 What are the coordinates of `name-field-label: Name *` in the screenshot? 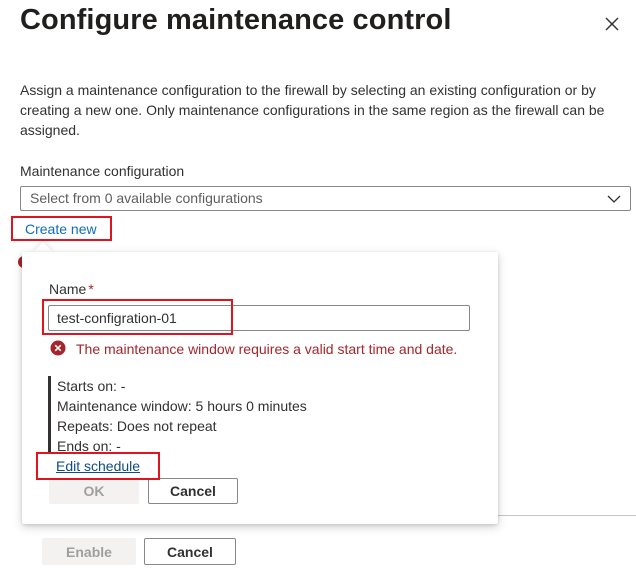 It's located at (71, 289).